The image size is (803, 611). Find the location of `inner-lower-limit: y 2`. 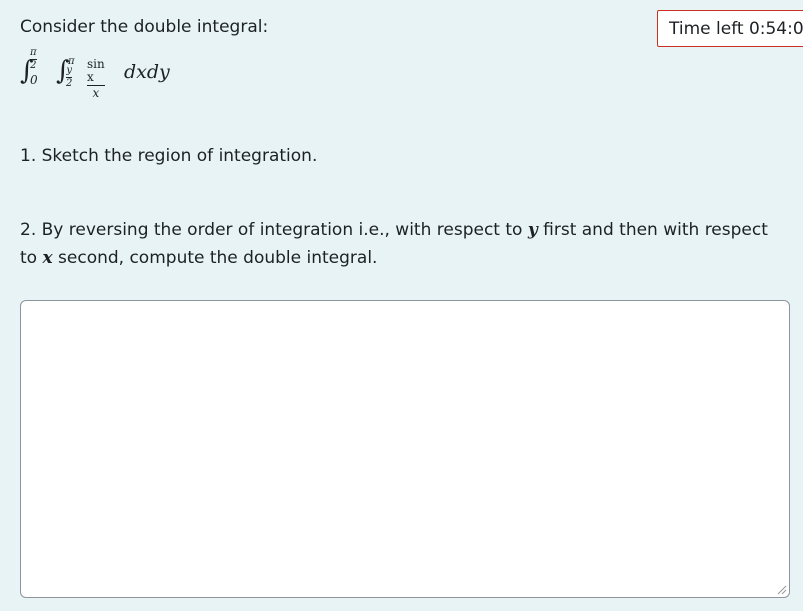

inner-lower-limit: y 2 is located at coordinates (69, 77).